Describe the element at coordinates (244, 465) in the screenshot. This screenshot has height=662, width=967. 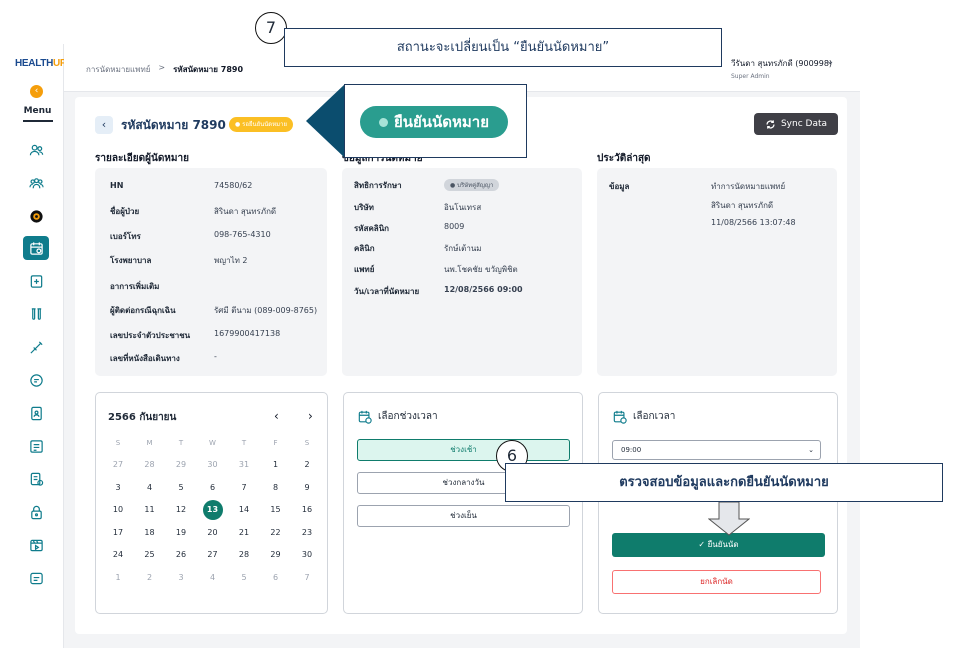
I see `calendar-day: 31` at that location.